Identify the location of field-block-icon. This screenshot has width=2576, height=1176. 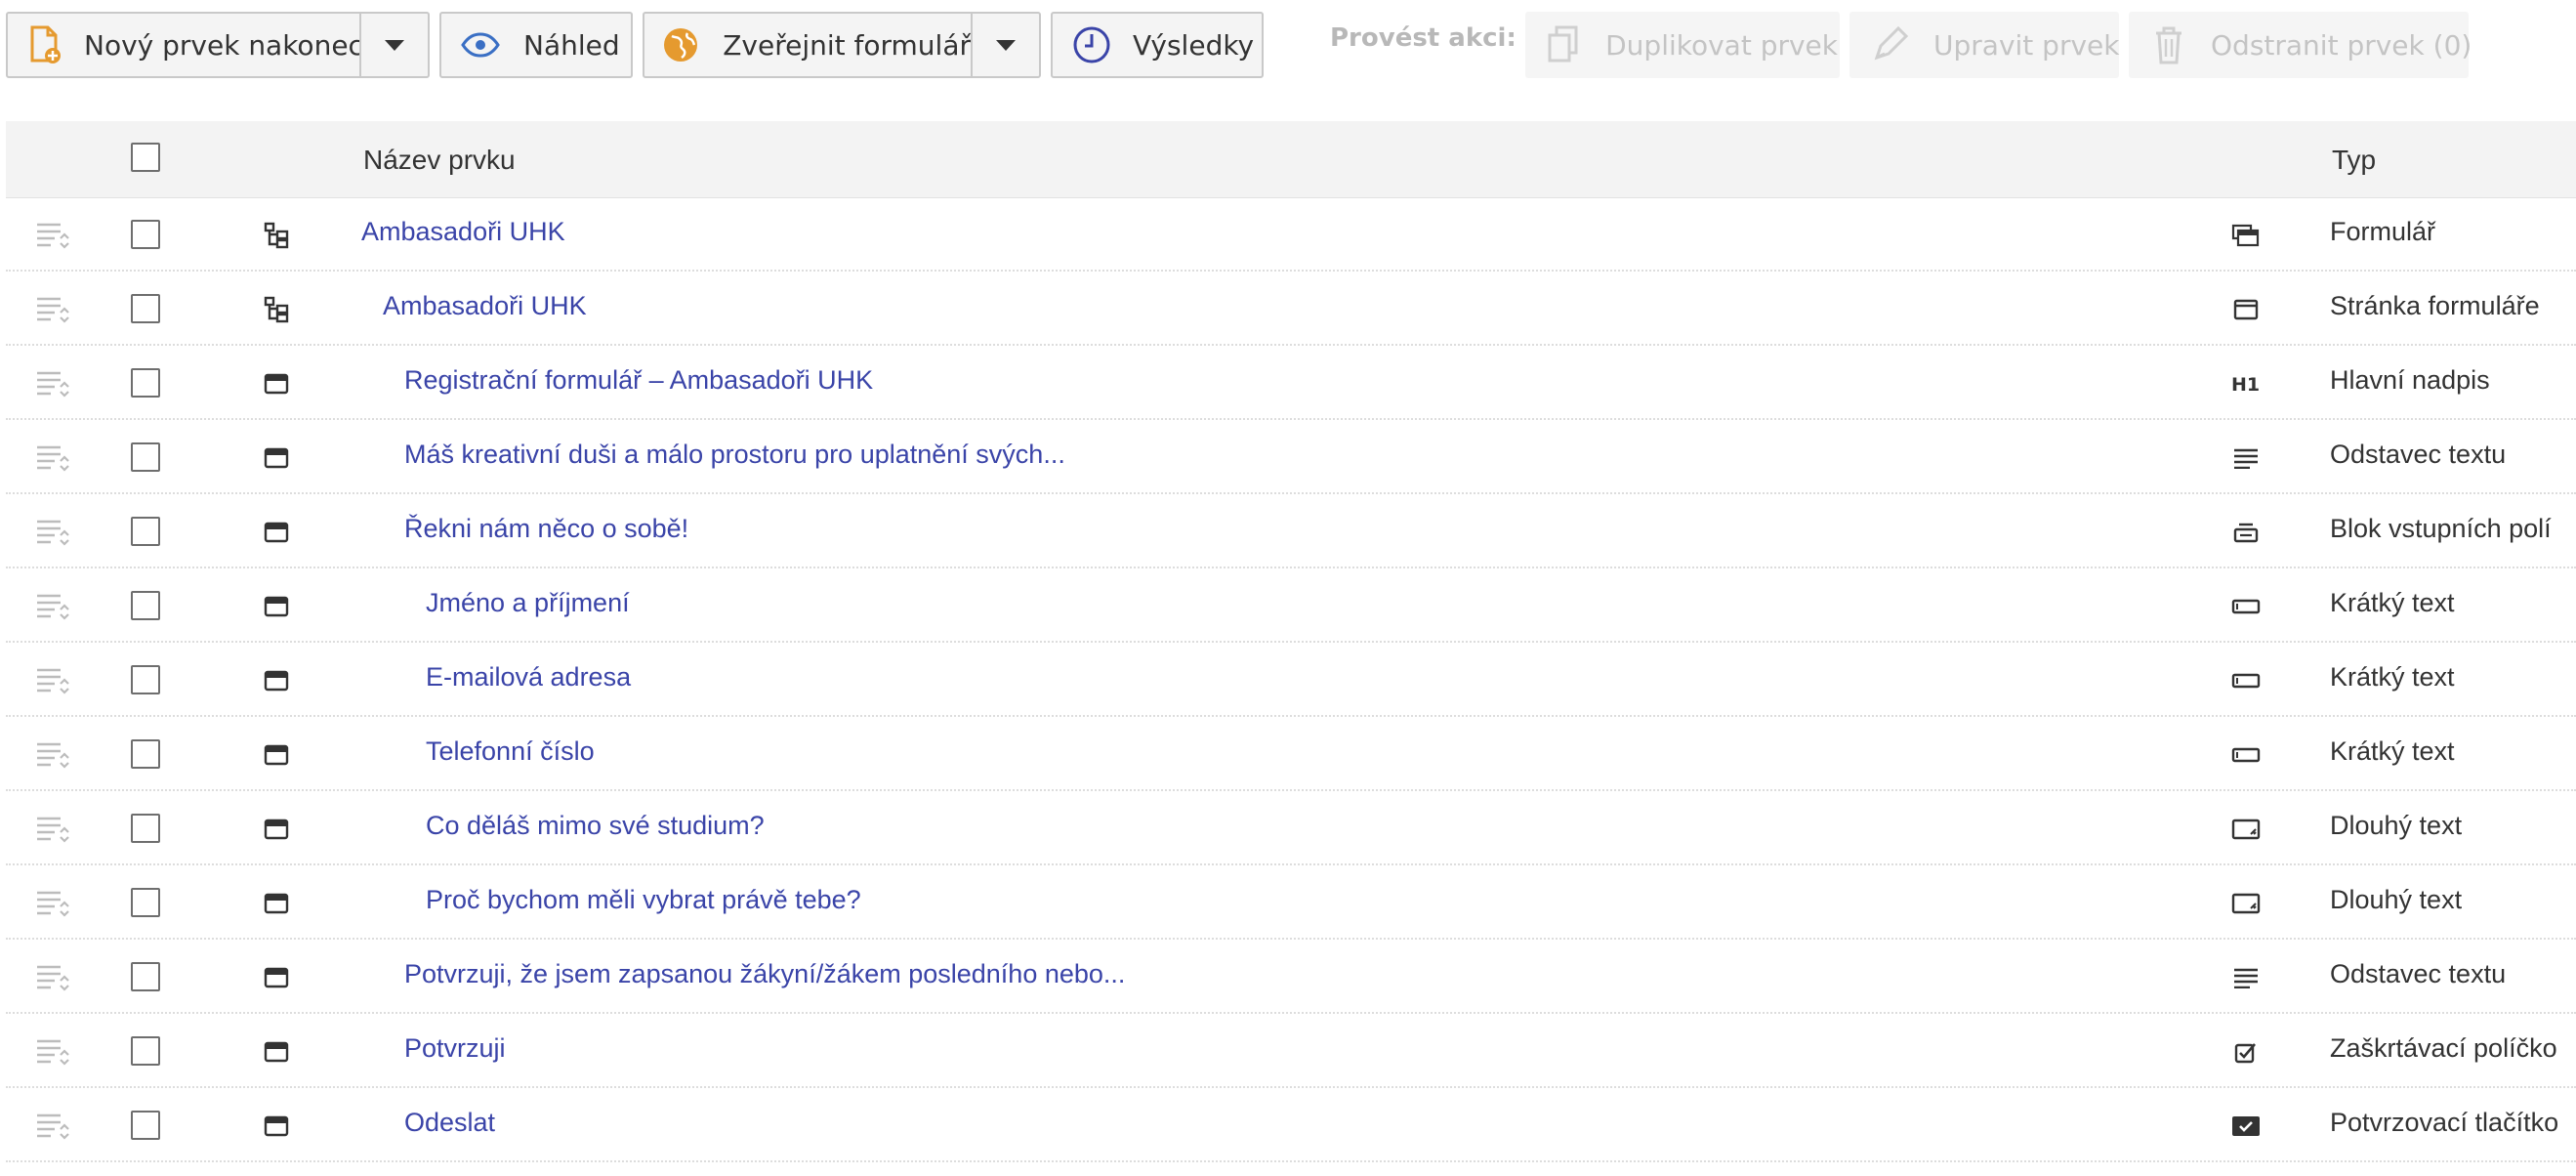
(2246, 532).